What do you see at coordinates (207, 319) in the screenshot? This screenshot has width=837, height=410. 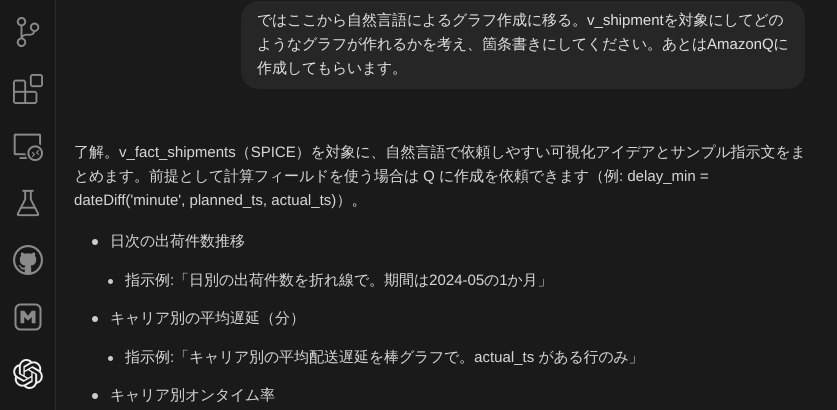 I see `list-item-text: キャリア別の平均遅延（分）` at bounding box center [207, 319].